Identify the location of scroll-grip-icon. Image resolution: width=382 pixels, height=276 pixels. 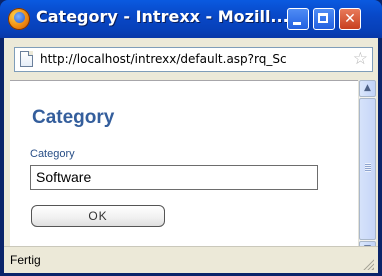
(368, 167).